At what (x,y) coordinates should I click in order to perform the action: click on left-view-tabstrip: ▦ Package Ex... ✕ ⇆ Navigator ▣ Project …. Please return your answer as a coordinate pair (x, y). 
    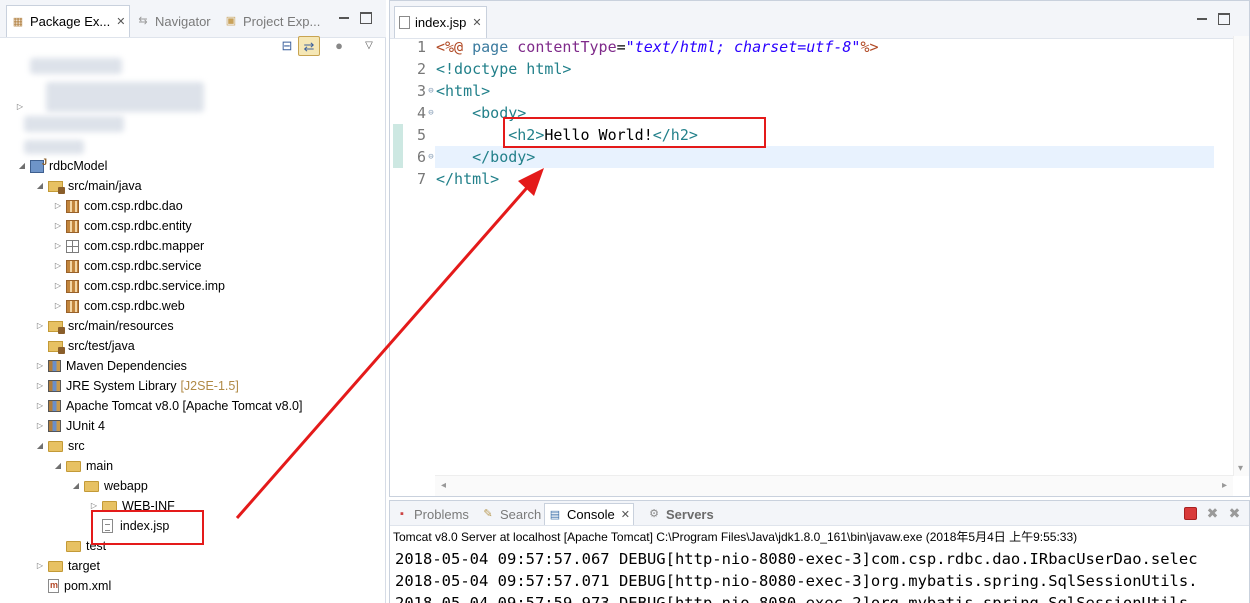
    Looking at the image, I should click on (193, 19).